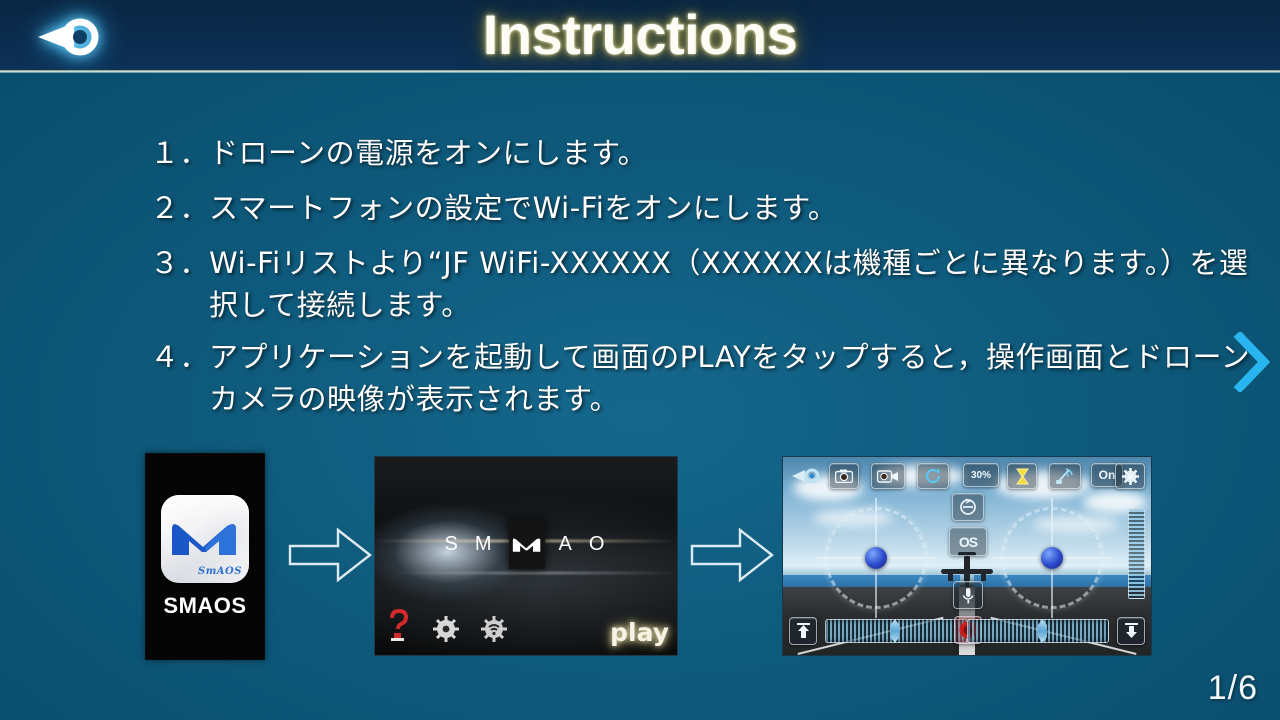 The width and height of the screenshot is (1280, 720). I want to click on app-icon-thumbnail: SmAOS SMAOS, so click(205, 556).